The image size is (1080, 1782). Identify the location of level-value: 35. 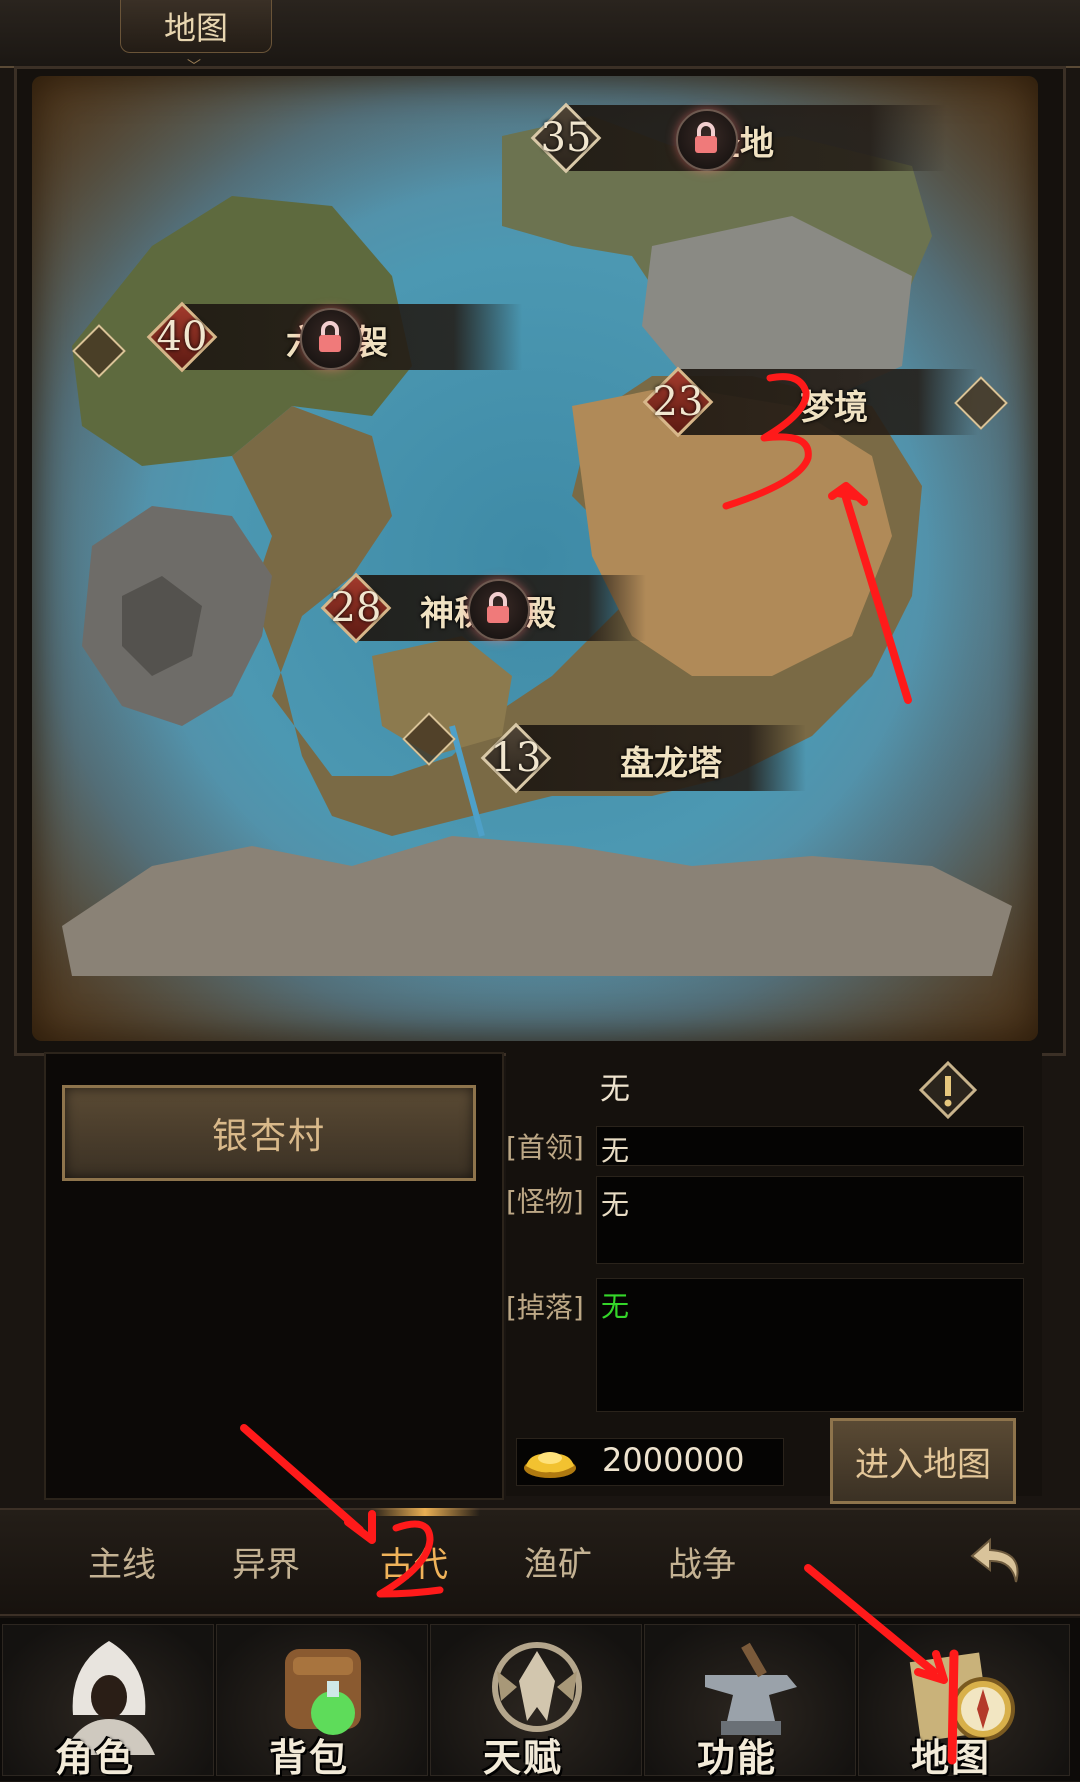
(566, 138).